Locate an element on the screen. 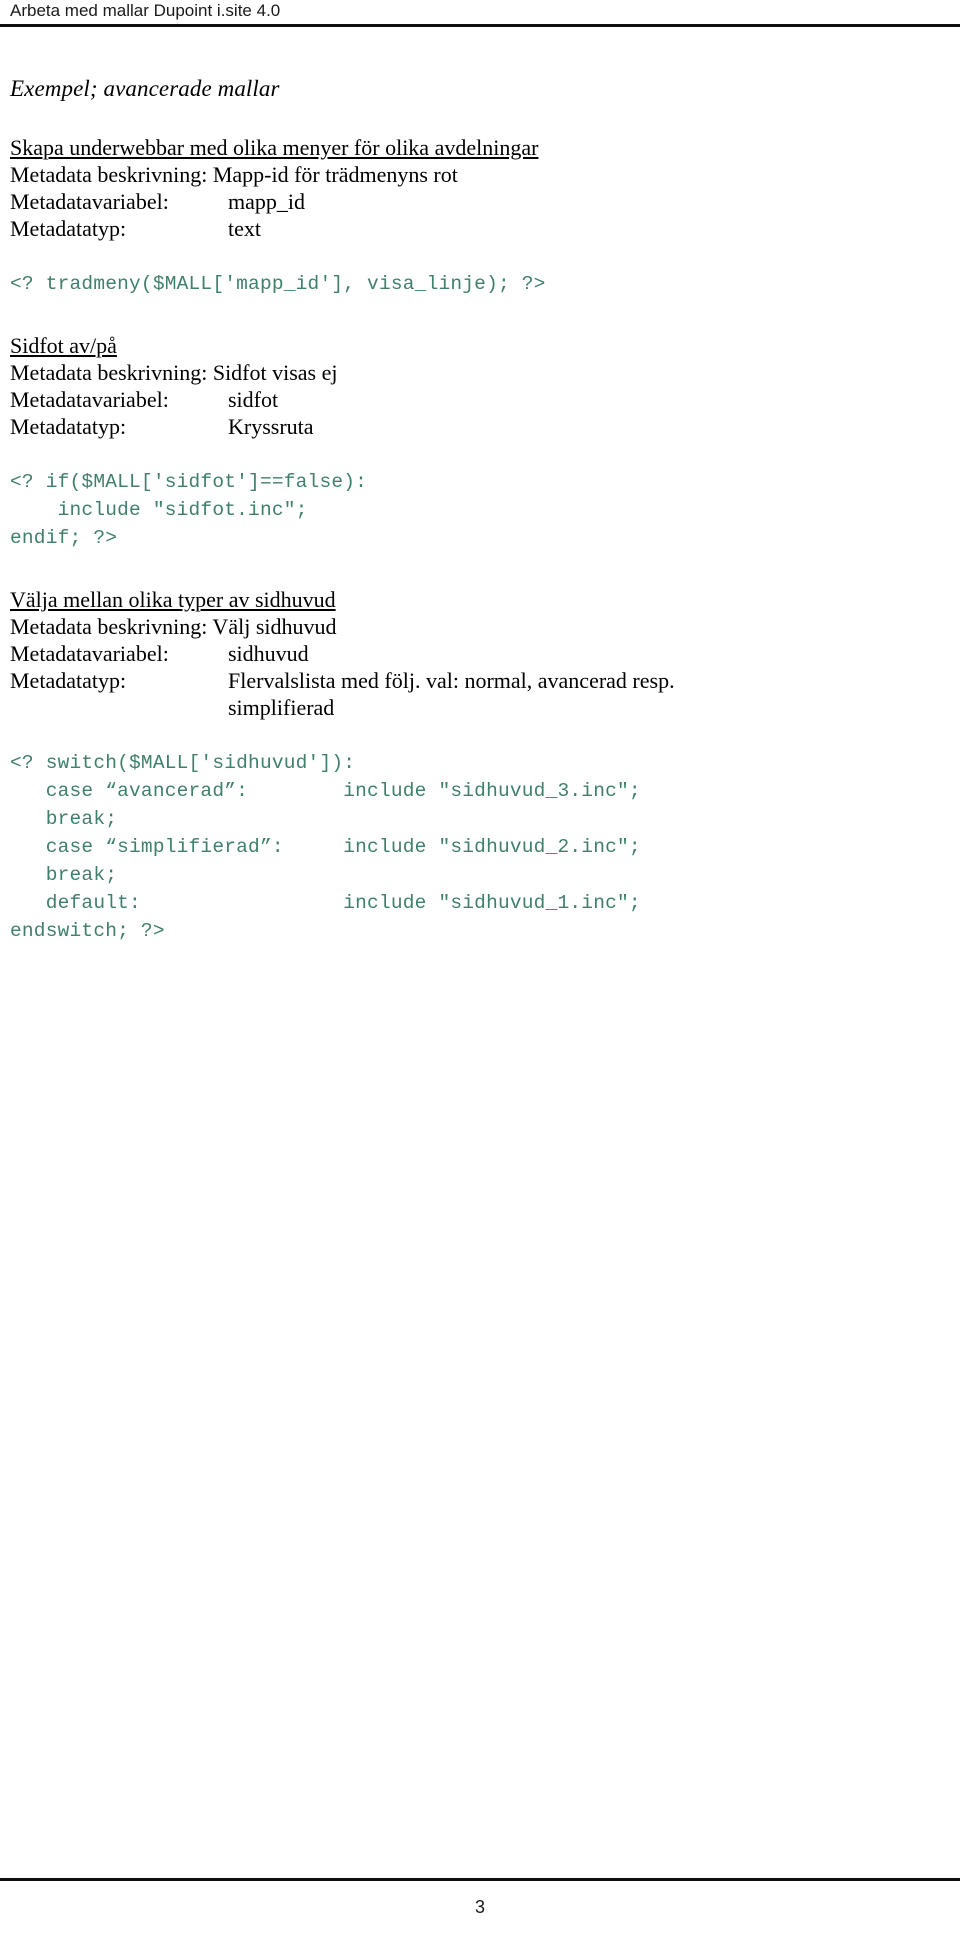 The height and width of the screenshot is (1934, 960). metadata-variable-row: Metadatavariabel: sidhuvud is located at coordinates (480, 653).